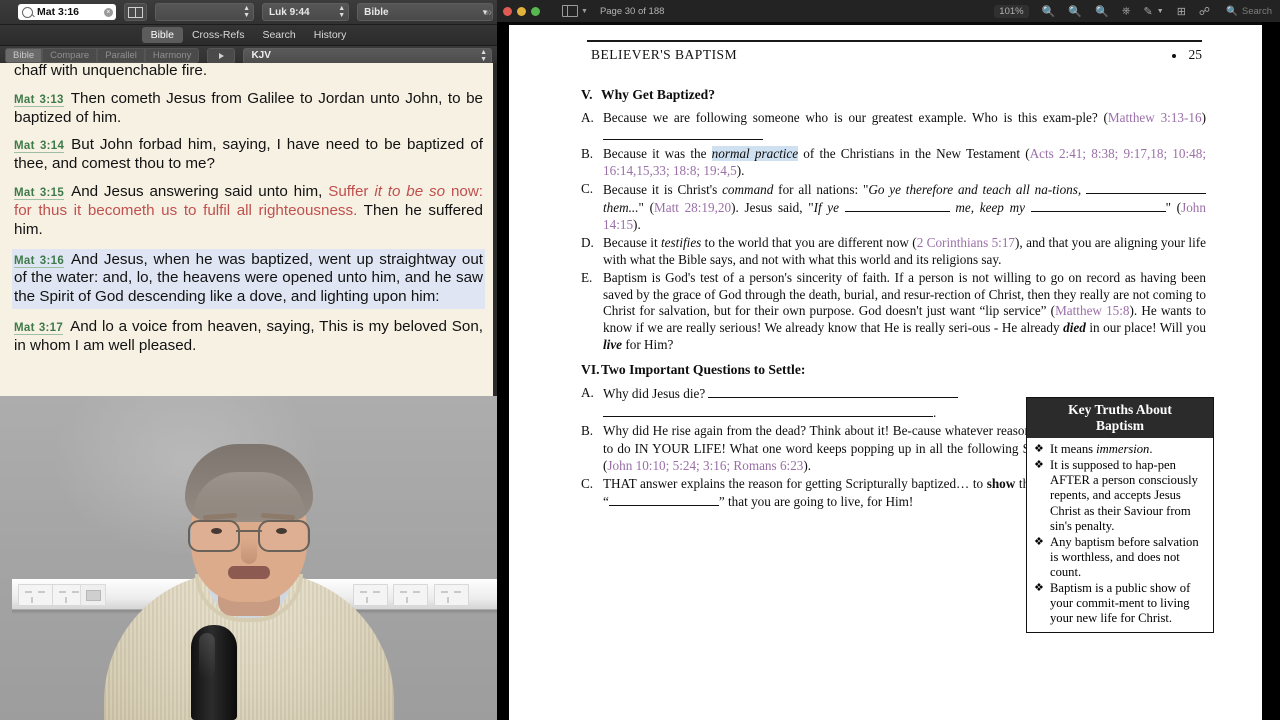  Describe the element at coordinates (376, 12) in the screenshot. I see `module-type-value: Bible` at that location.